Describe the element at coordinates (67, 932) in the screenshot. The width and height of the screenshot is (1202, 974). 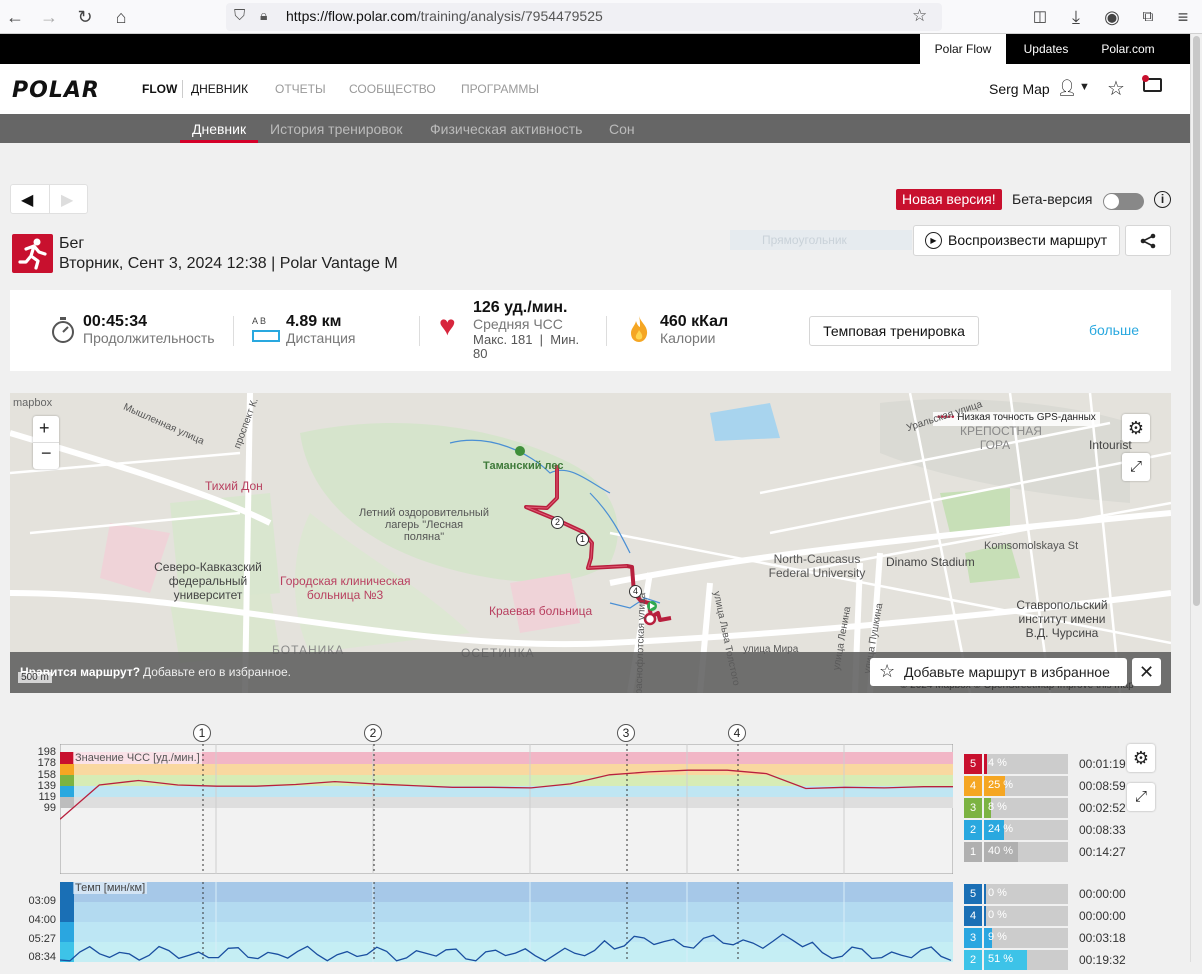
I see `pace-zone-marker` at that location.